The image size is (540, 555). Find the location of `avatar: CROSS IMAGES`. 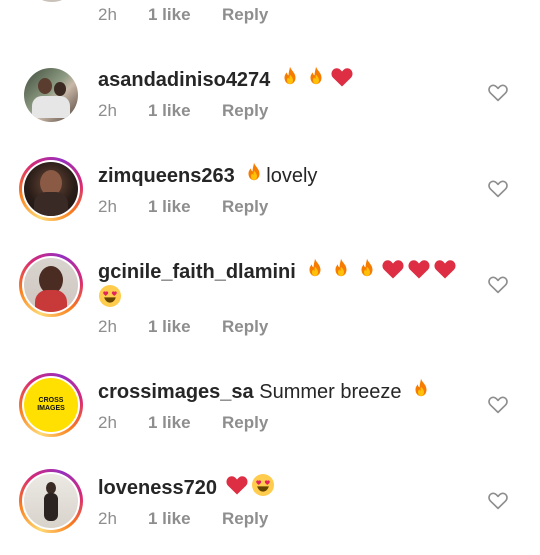

avatar: CROSS IMAGES is located at coordinates (51, 405).